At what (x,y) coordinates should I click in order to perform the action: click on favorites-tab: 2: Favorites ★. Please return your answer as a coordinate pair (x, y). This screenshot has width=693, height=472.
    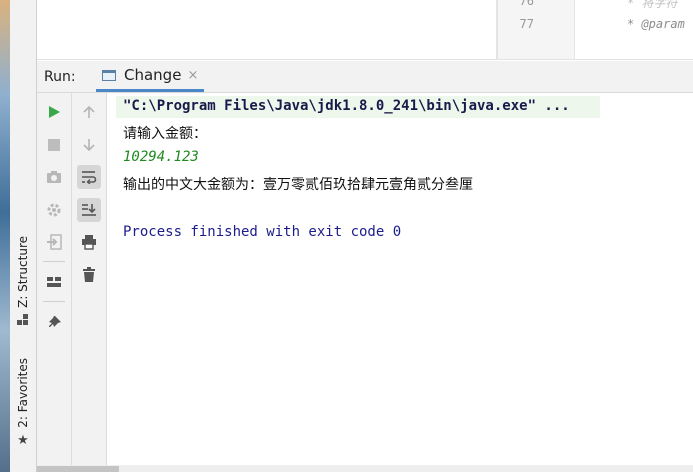
    Looking at the image, I should click on (23, 403).